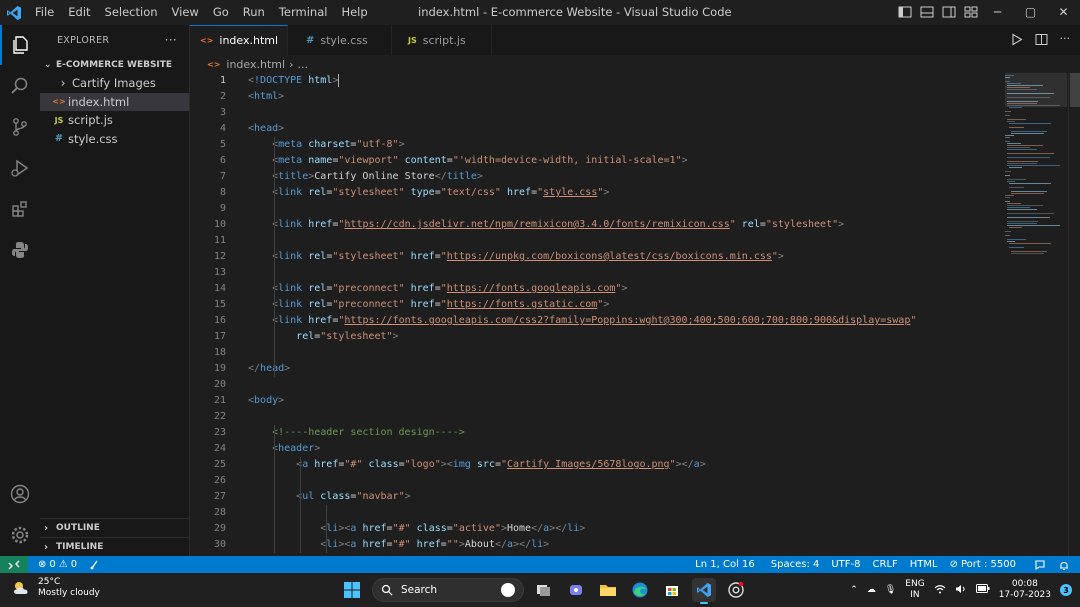  What do you see at coordinates (1064, 565) in the screenshot?
I see `notifications-bell-icon` at bounding box center [1064, 565].